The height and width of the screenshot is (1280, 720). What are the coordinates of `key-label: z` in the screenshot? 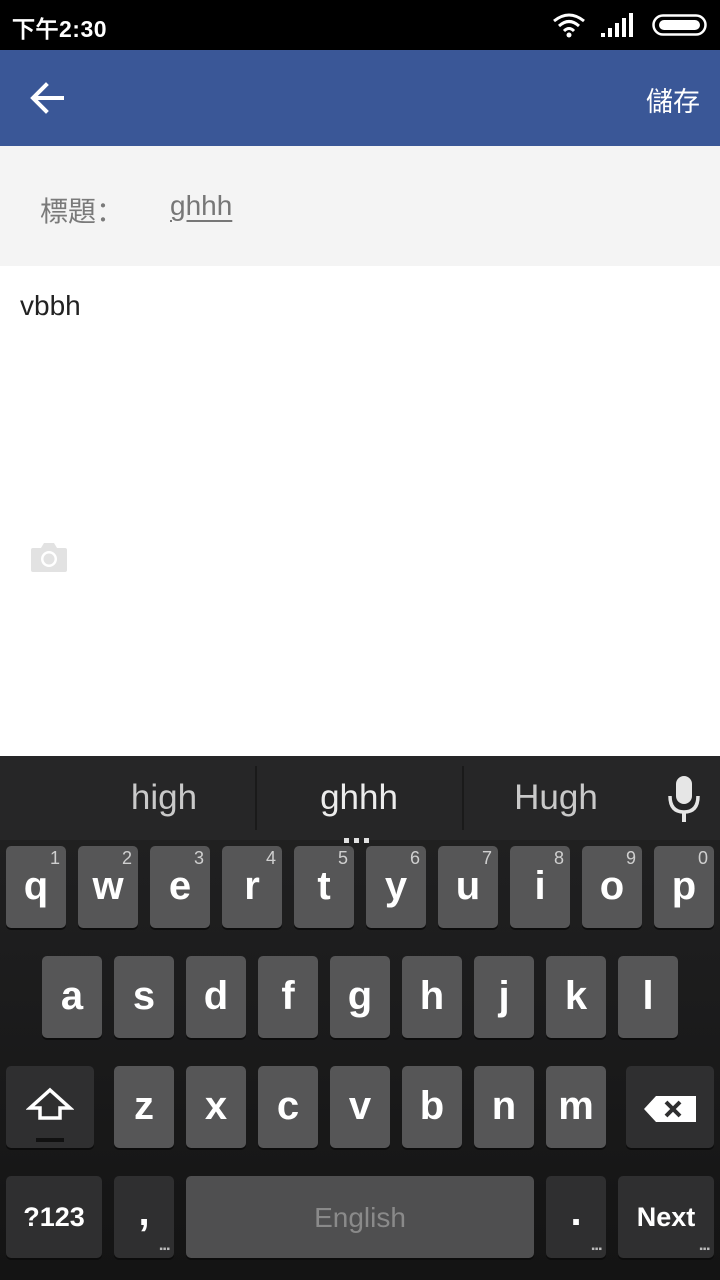 It's located at (144, 1106).